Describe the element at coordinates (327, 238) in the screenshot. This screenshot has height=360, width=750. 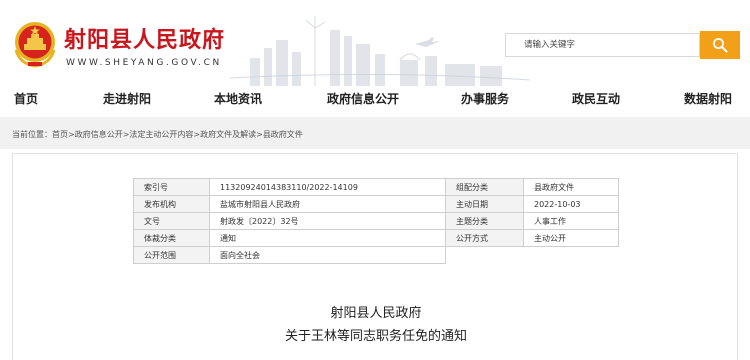
I see `genre-value: 通知` at that location.